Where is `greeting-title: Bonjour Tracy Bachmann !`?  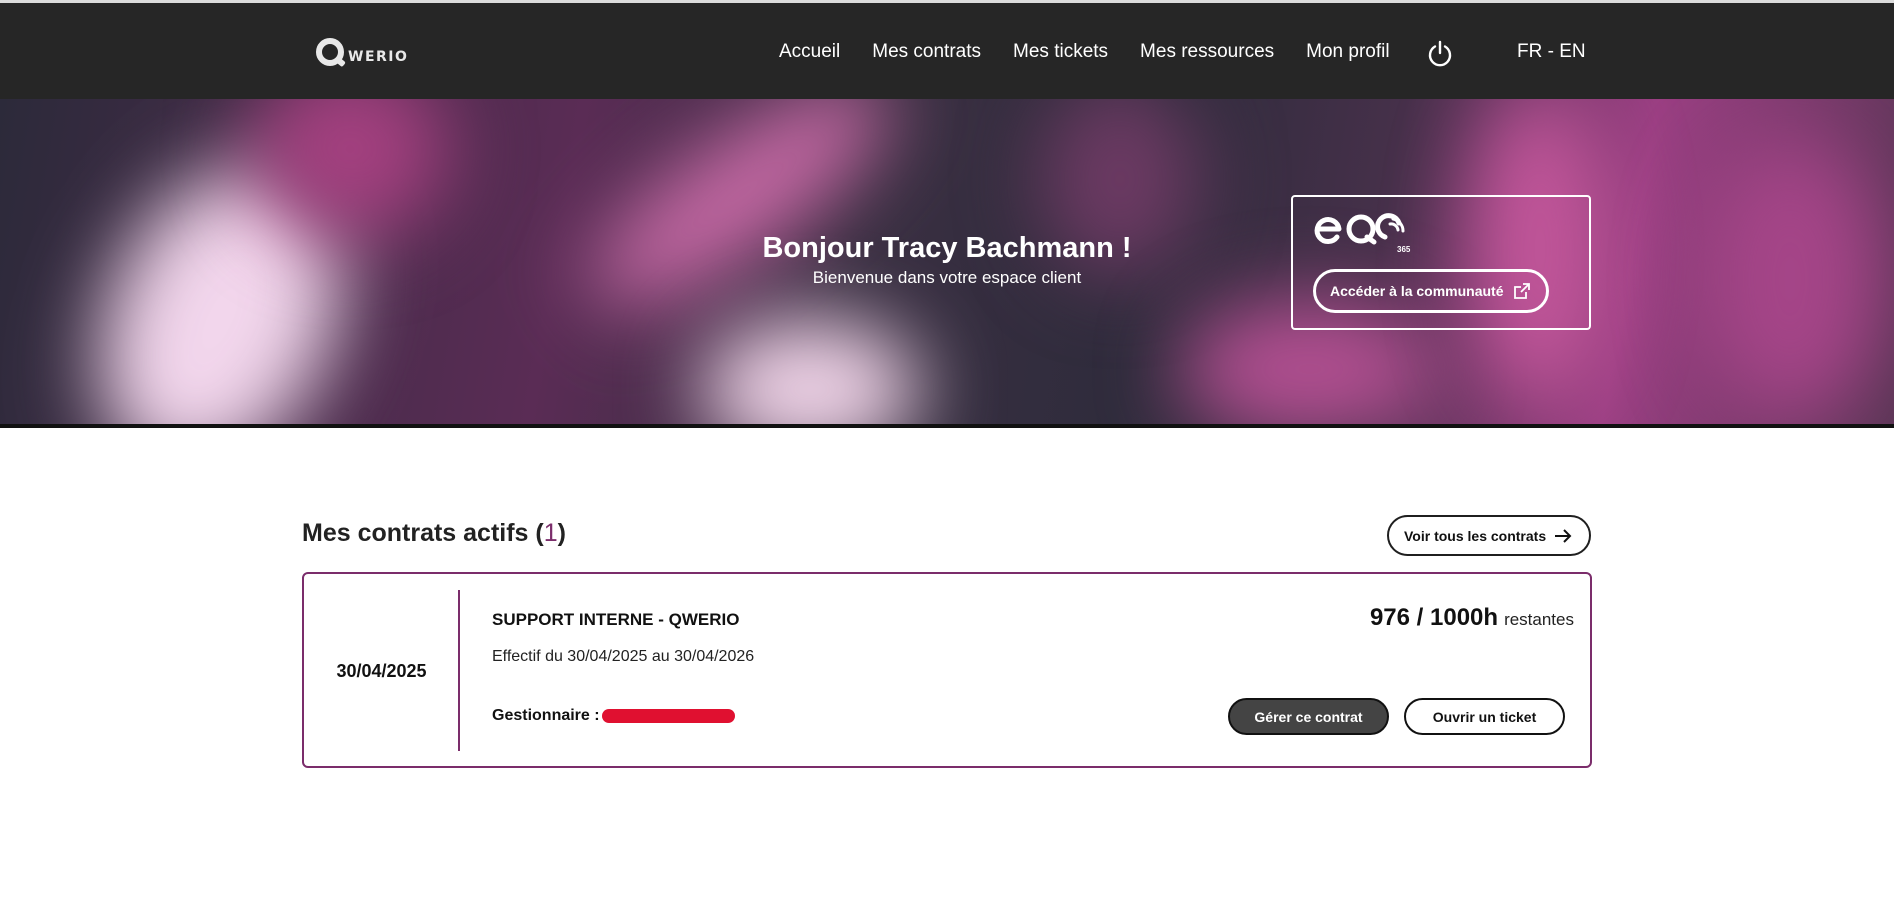
greeting-title: Bonjour Tracy Bachmann ! is located at coordinates (947, 248).